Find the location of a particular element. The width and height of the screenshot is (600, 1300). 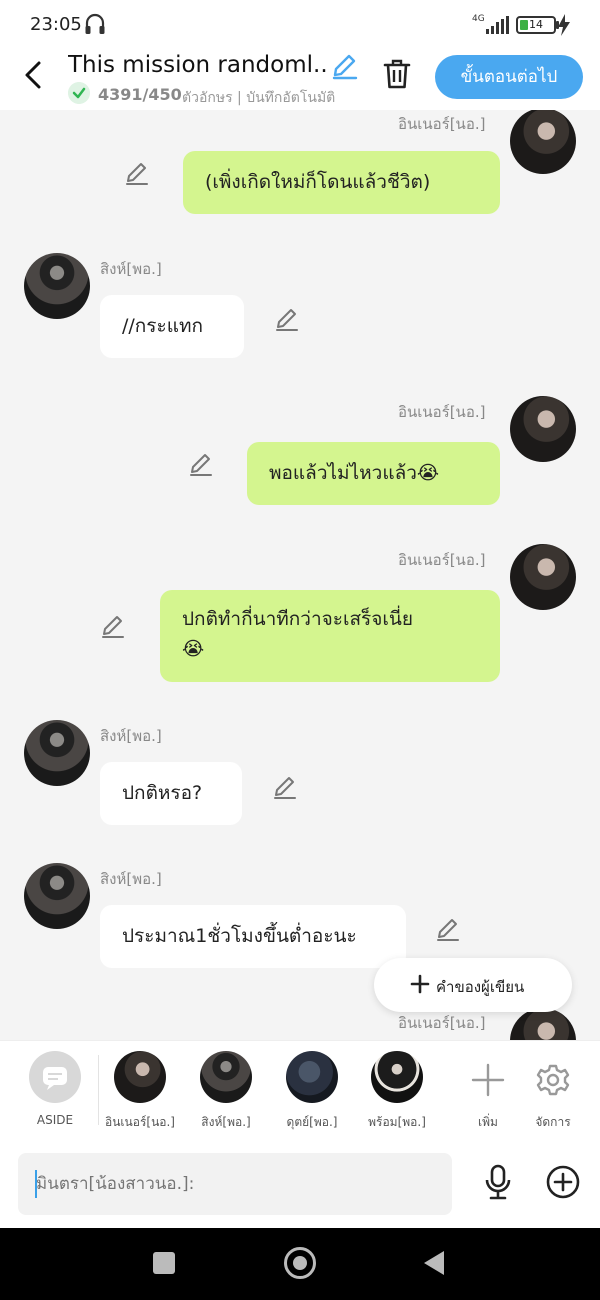

char-count: 4391/450 is located at coordinates (140, 94).